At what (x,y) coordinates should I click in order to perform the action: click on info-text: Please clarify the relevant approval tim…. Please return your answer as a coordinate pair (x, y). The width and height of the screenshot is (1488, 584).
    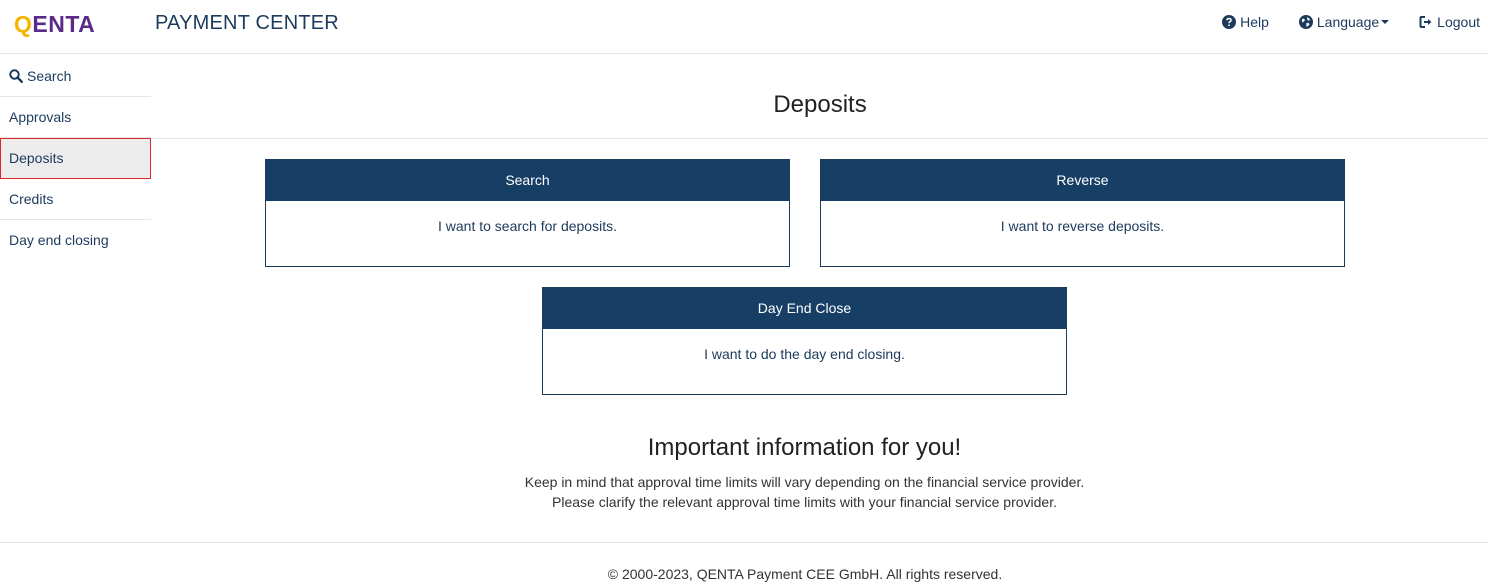
    Looking at the image, I should click on (804, 502).